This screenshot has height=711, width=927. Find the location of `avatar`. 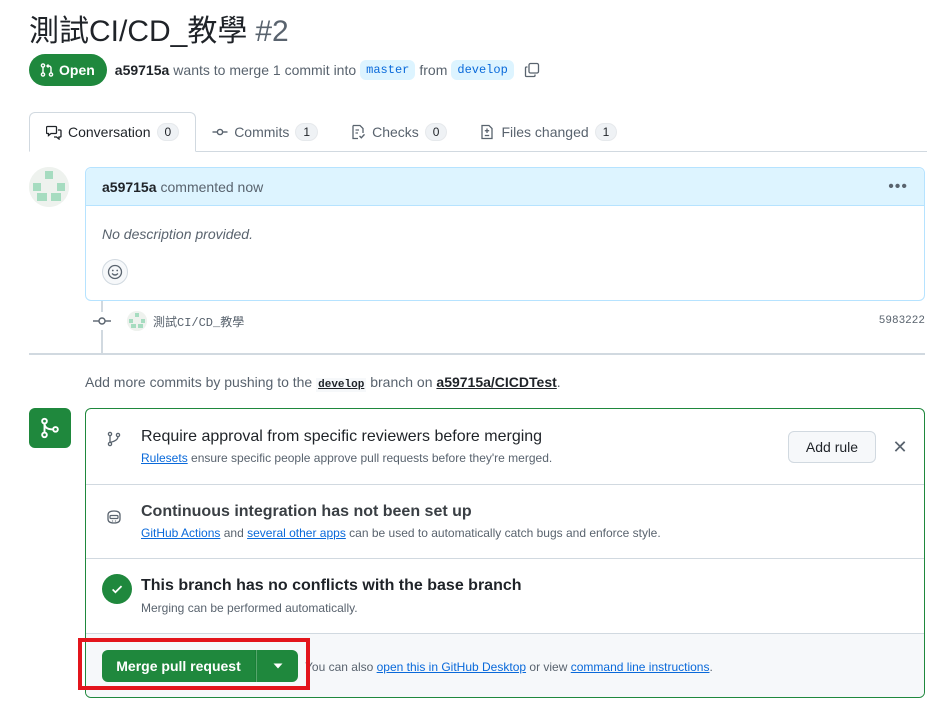

avatar is located at coordinates (49, 187).